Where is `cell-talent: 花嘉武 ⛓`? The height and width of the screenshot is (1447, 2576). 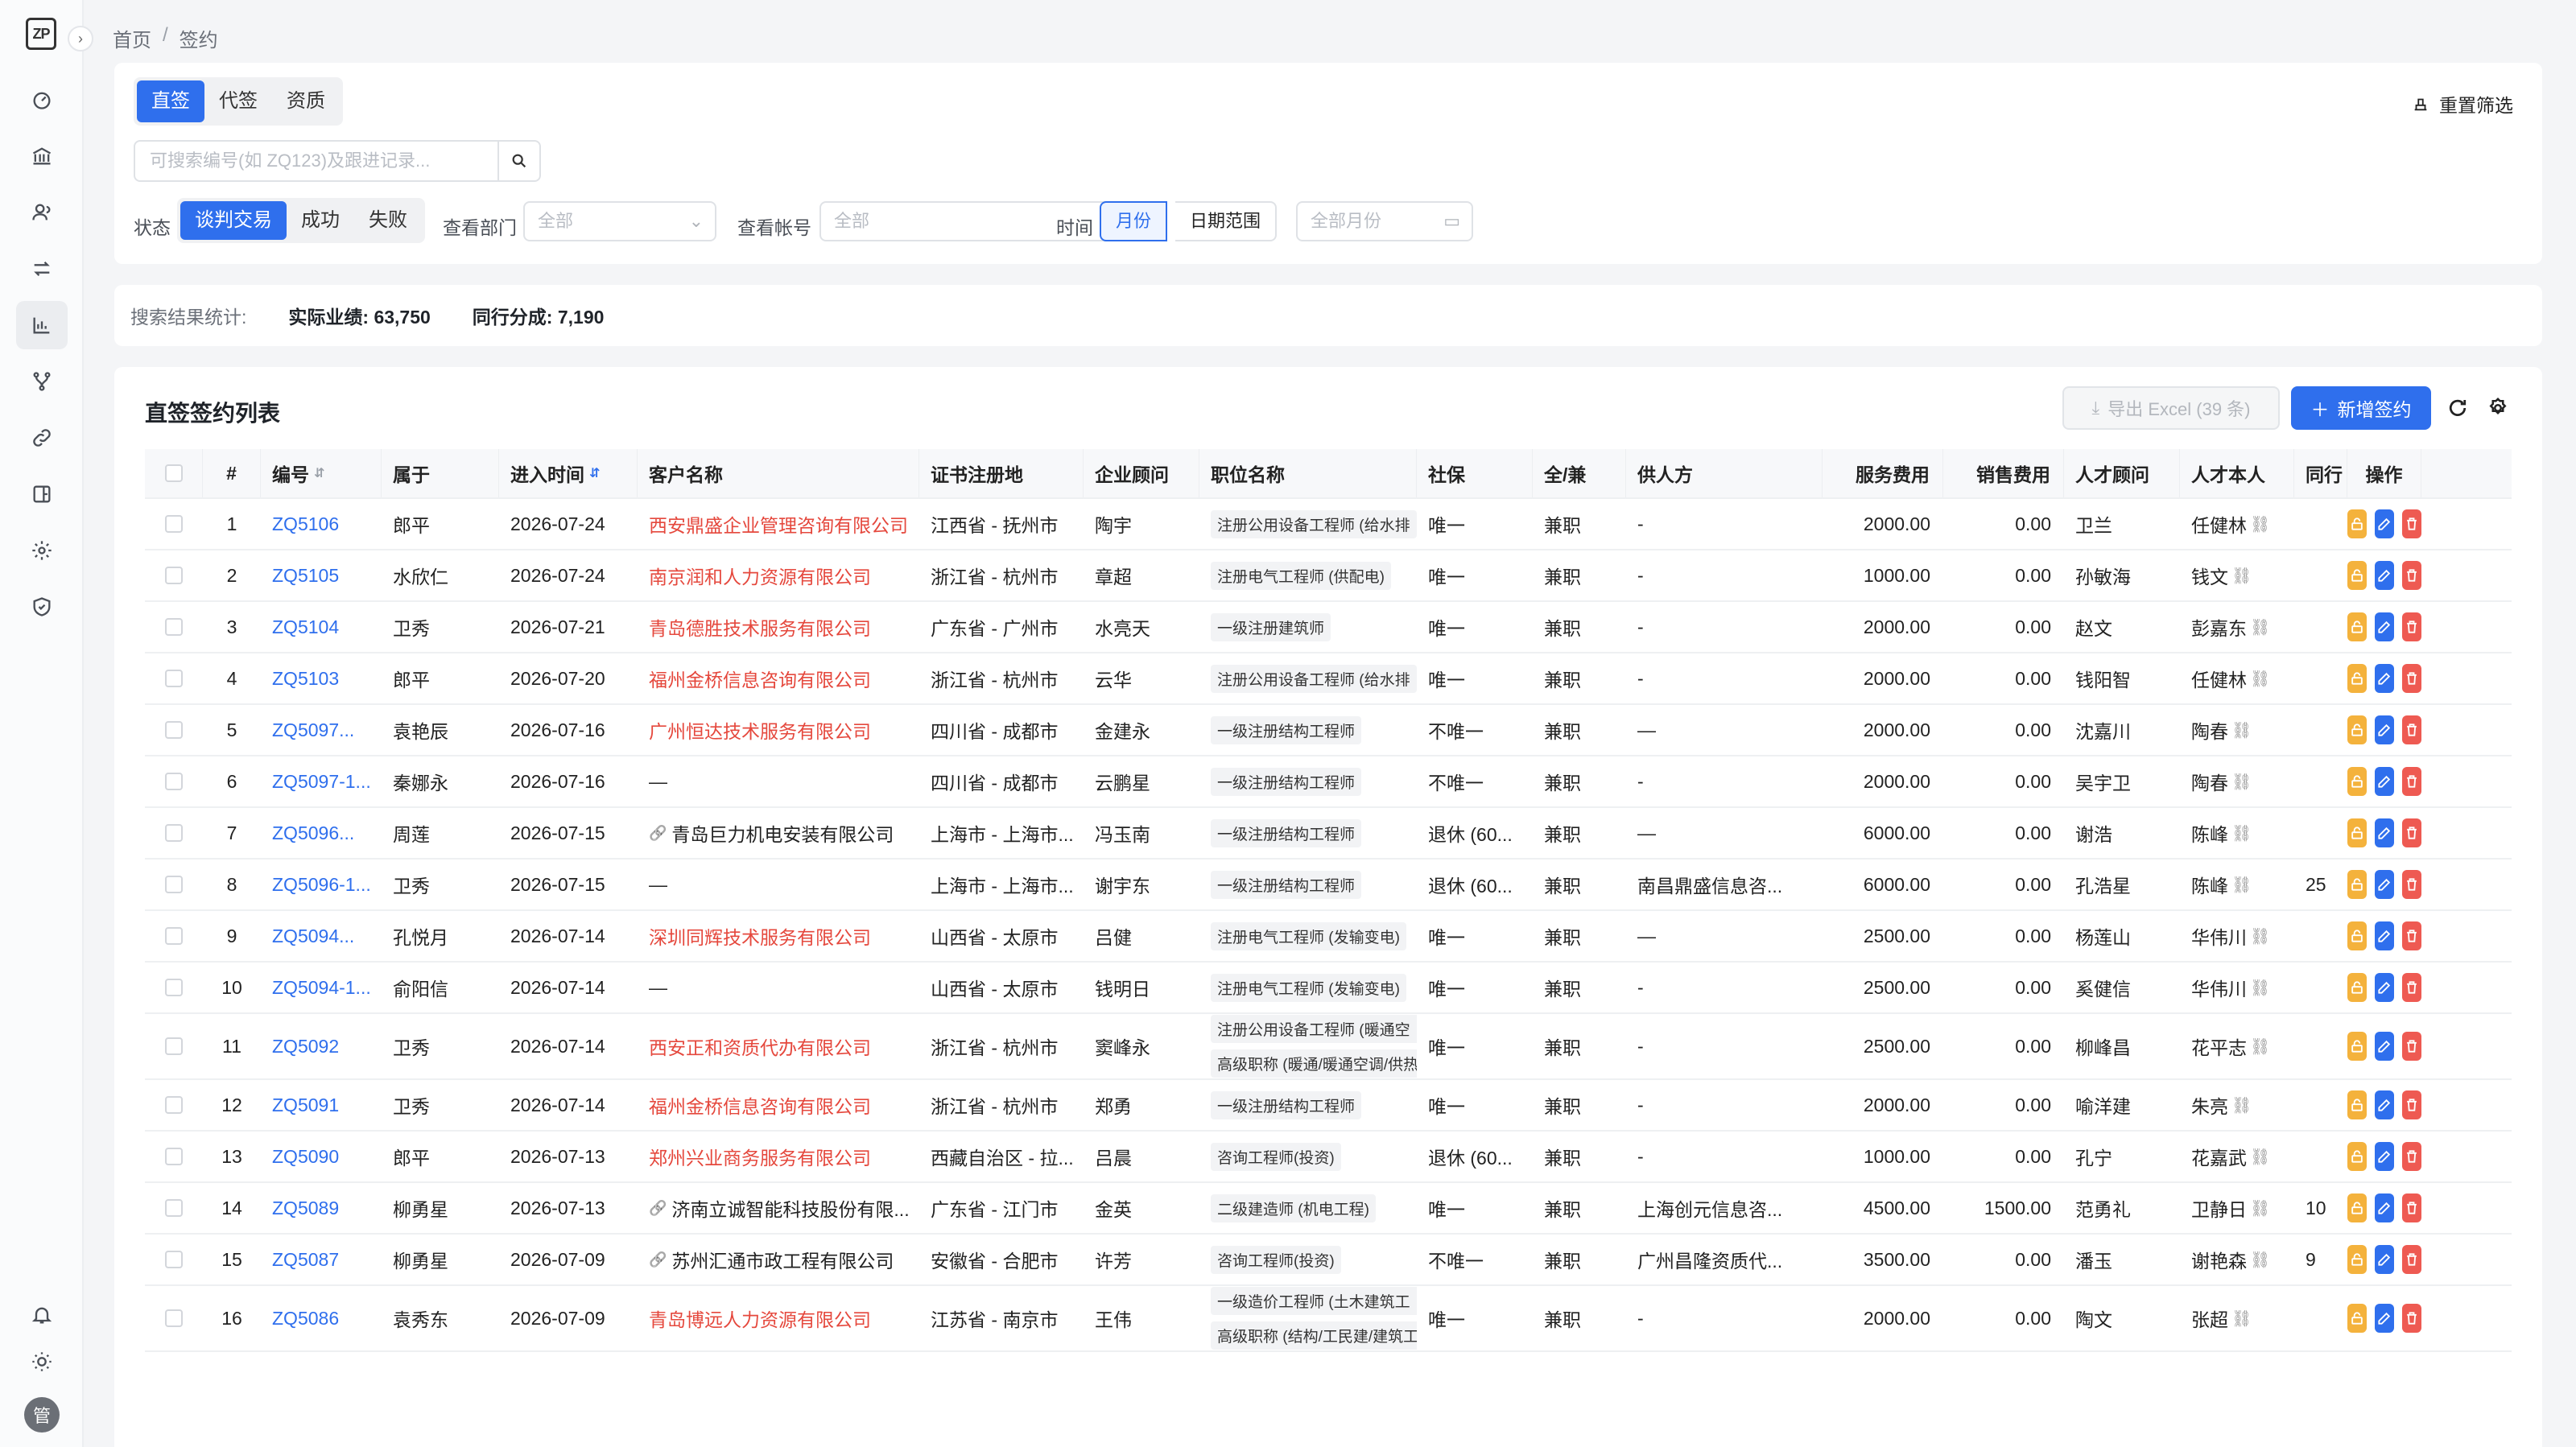
cell-talent: 花嘉武 ⛓ is located at coordinates (2237, 1157).